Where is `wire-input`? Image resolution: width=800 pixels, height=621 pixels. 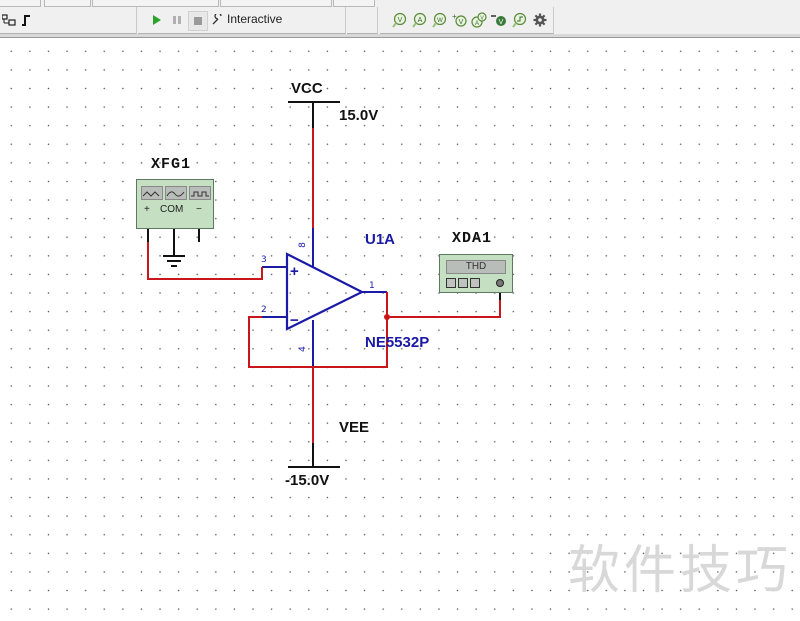 wire-input is located at coordinates (205, 251).